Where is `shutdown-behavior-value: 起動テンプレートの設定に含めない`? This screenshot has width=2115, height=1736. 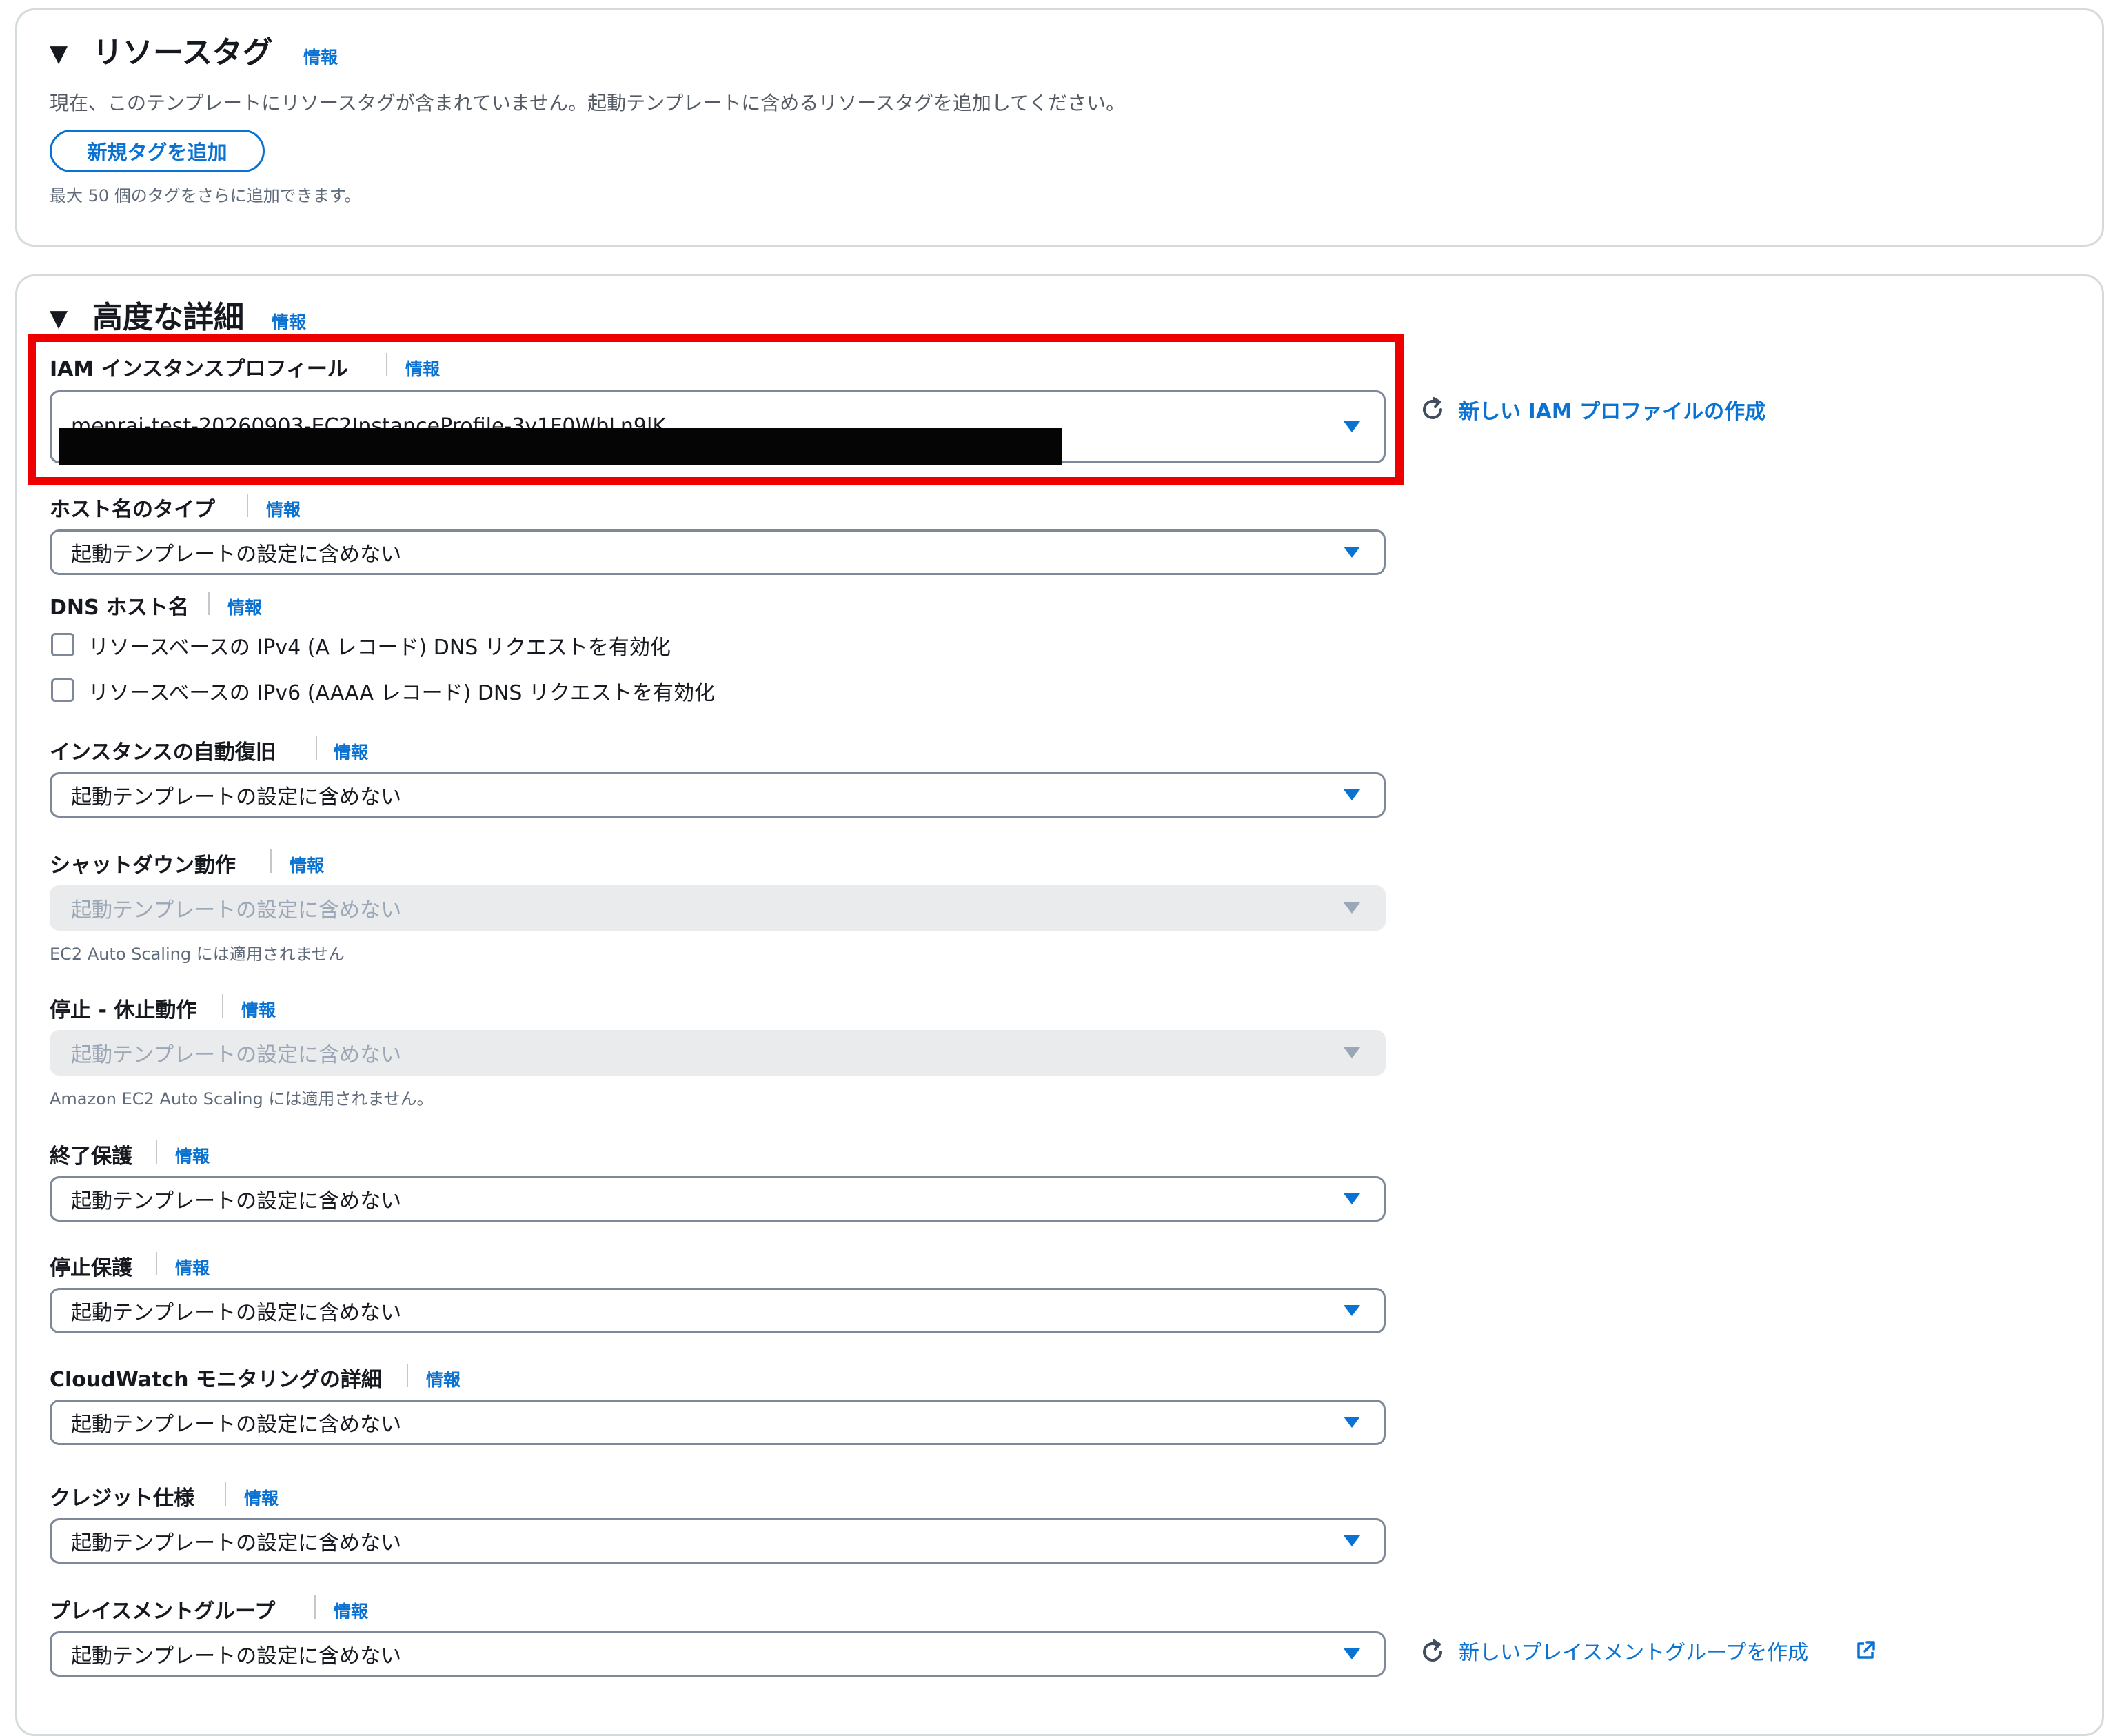 shutdown-behavior-value: 起動テンプレートの設定に含めない is located at coordinates (237, 910).